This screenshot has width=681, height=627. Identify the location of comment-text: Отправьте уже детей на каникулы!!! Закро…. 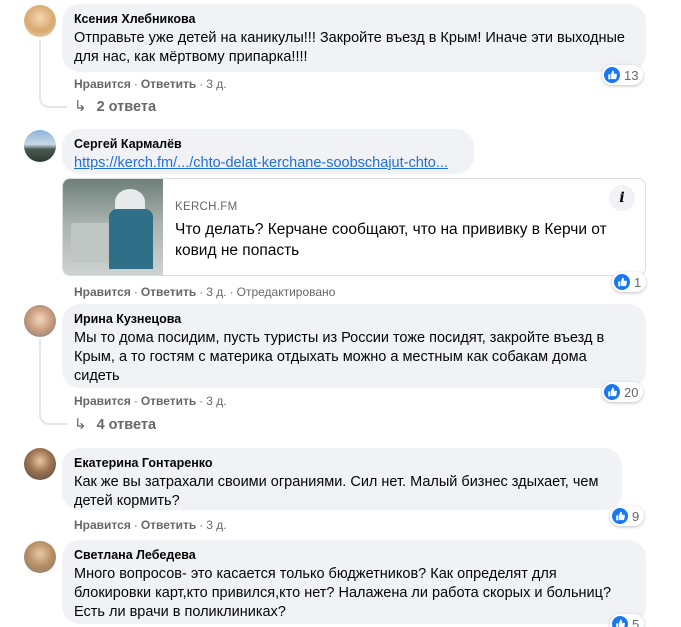
(349, 47).